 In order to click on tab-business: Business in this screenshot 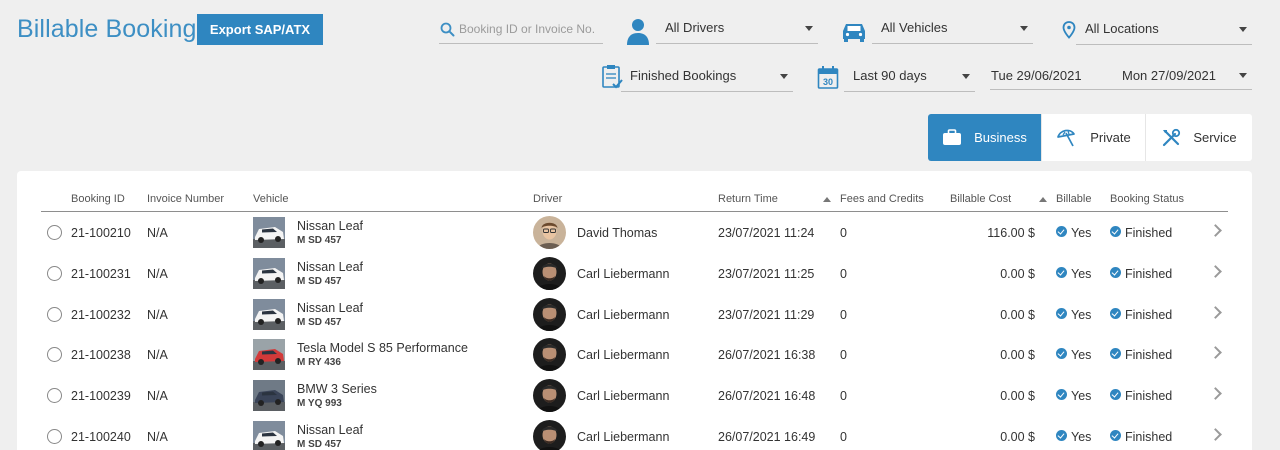, I will do `click(985, 137)`.